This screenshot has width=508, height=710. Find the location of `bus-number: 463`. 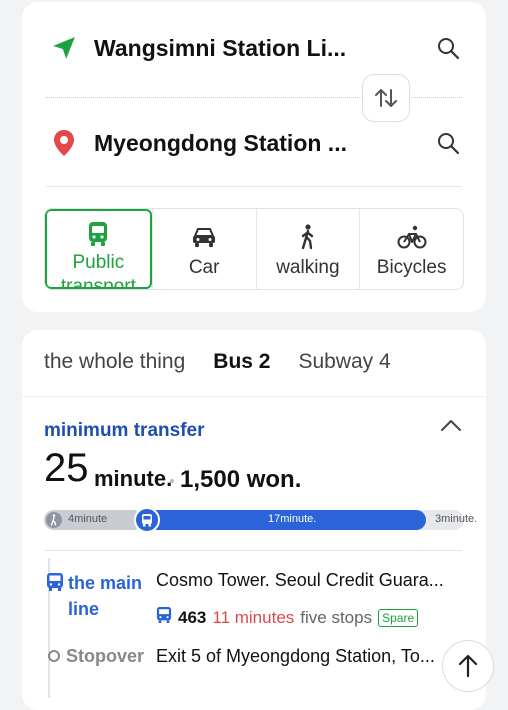

bus-number: 463 is located at coordinates (192, 617).